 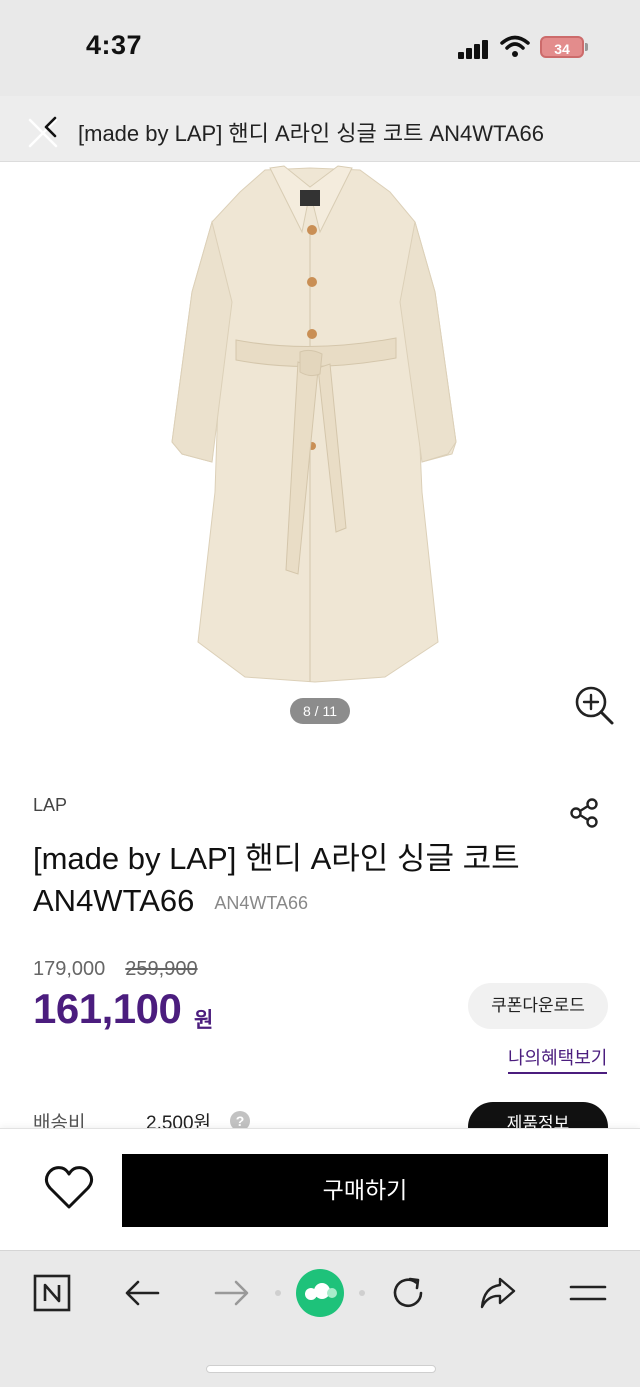 What do you see at coordinates (320, 1293) in the screenshot?
I see `green-dot-icon` at bounding box center [320, 1293].